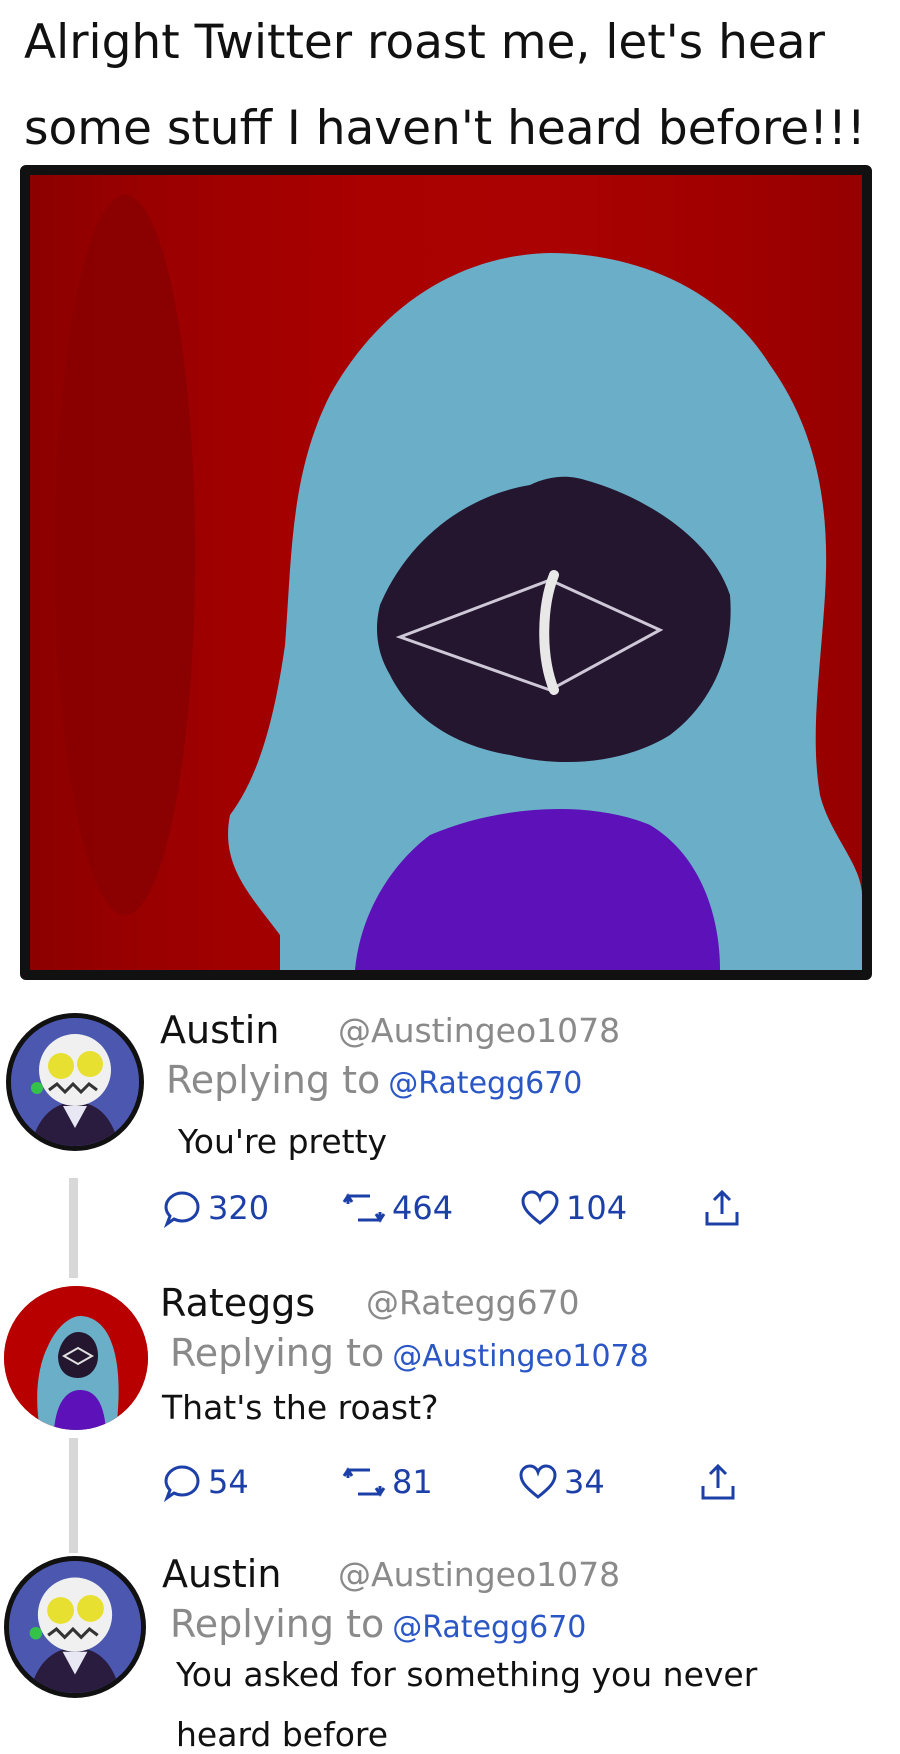 This screenshot has height=1754, width=900. Describe the element at coordinates (462, 1485) in the screenshot. I see `tweet-actions: 54 81 34` at that location.